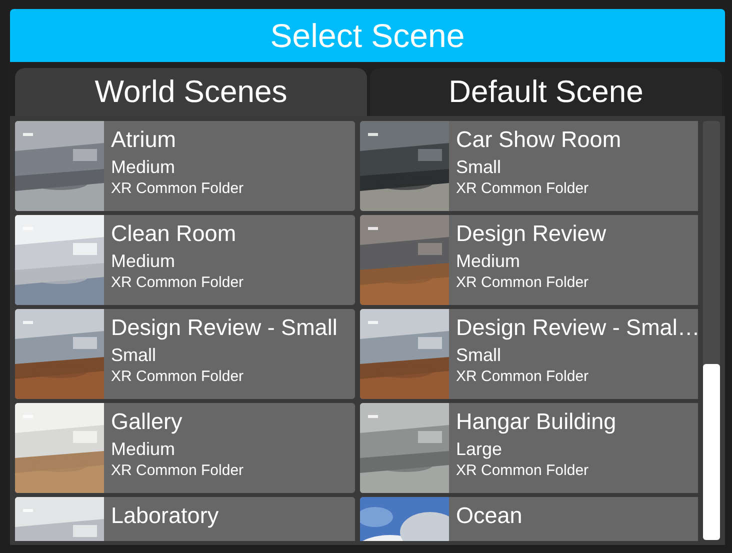 This screenshot has width=732, height=553. What do you see at coordinates (489, 516) in the screenshot?
I see `scene-name: Ocean` at bounding box center [489, 516].